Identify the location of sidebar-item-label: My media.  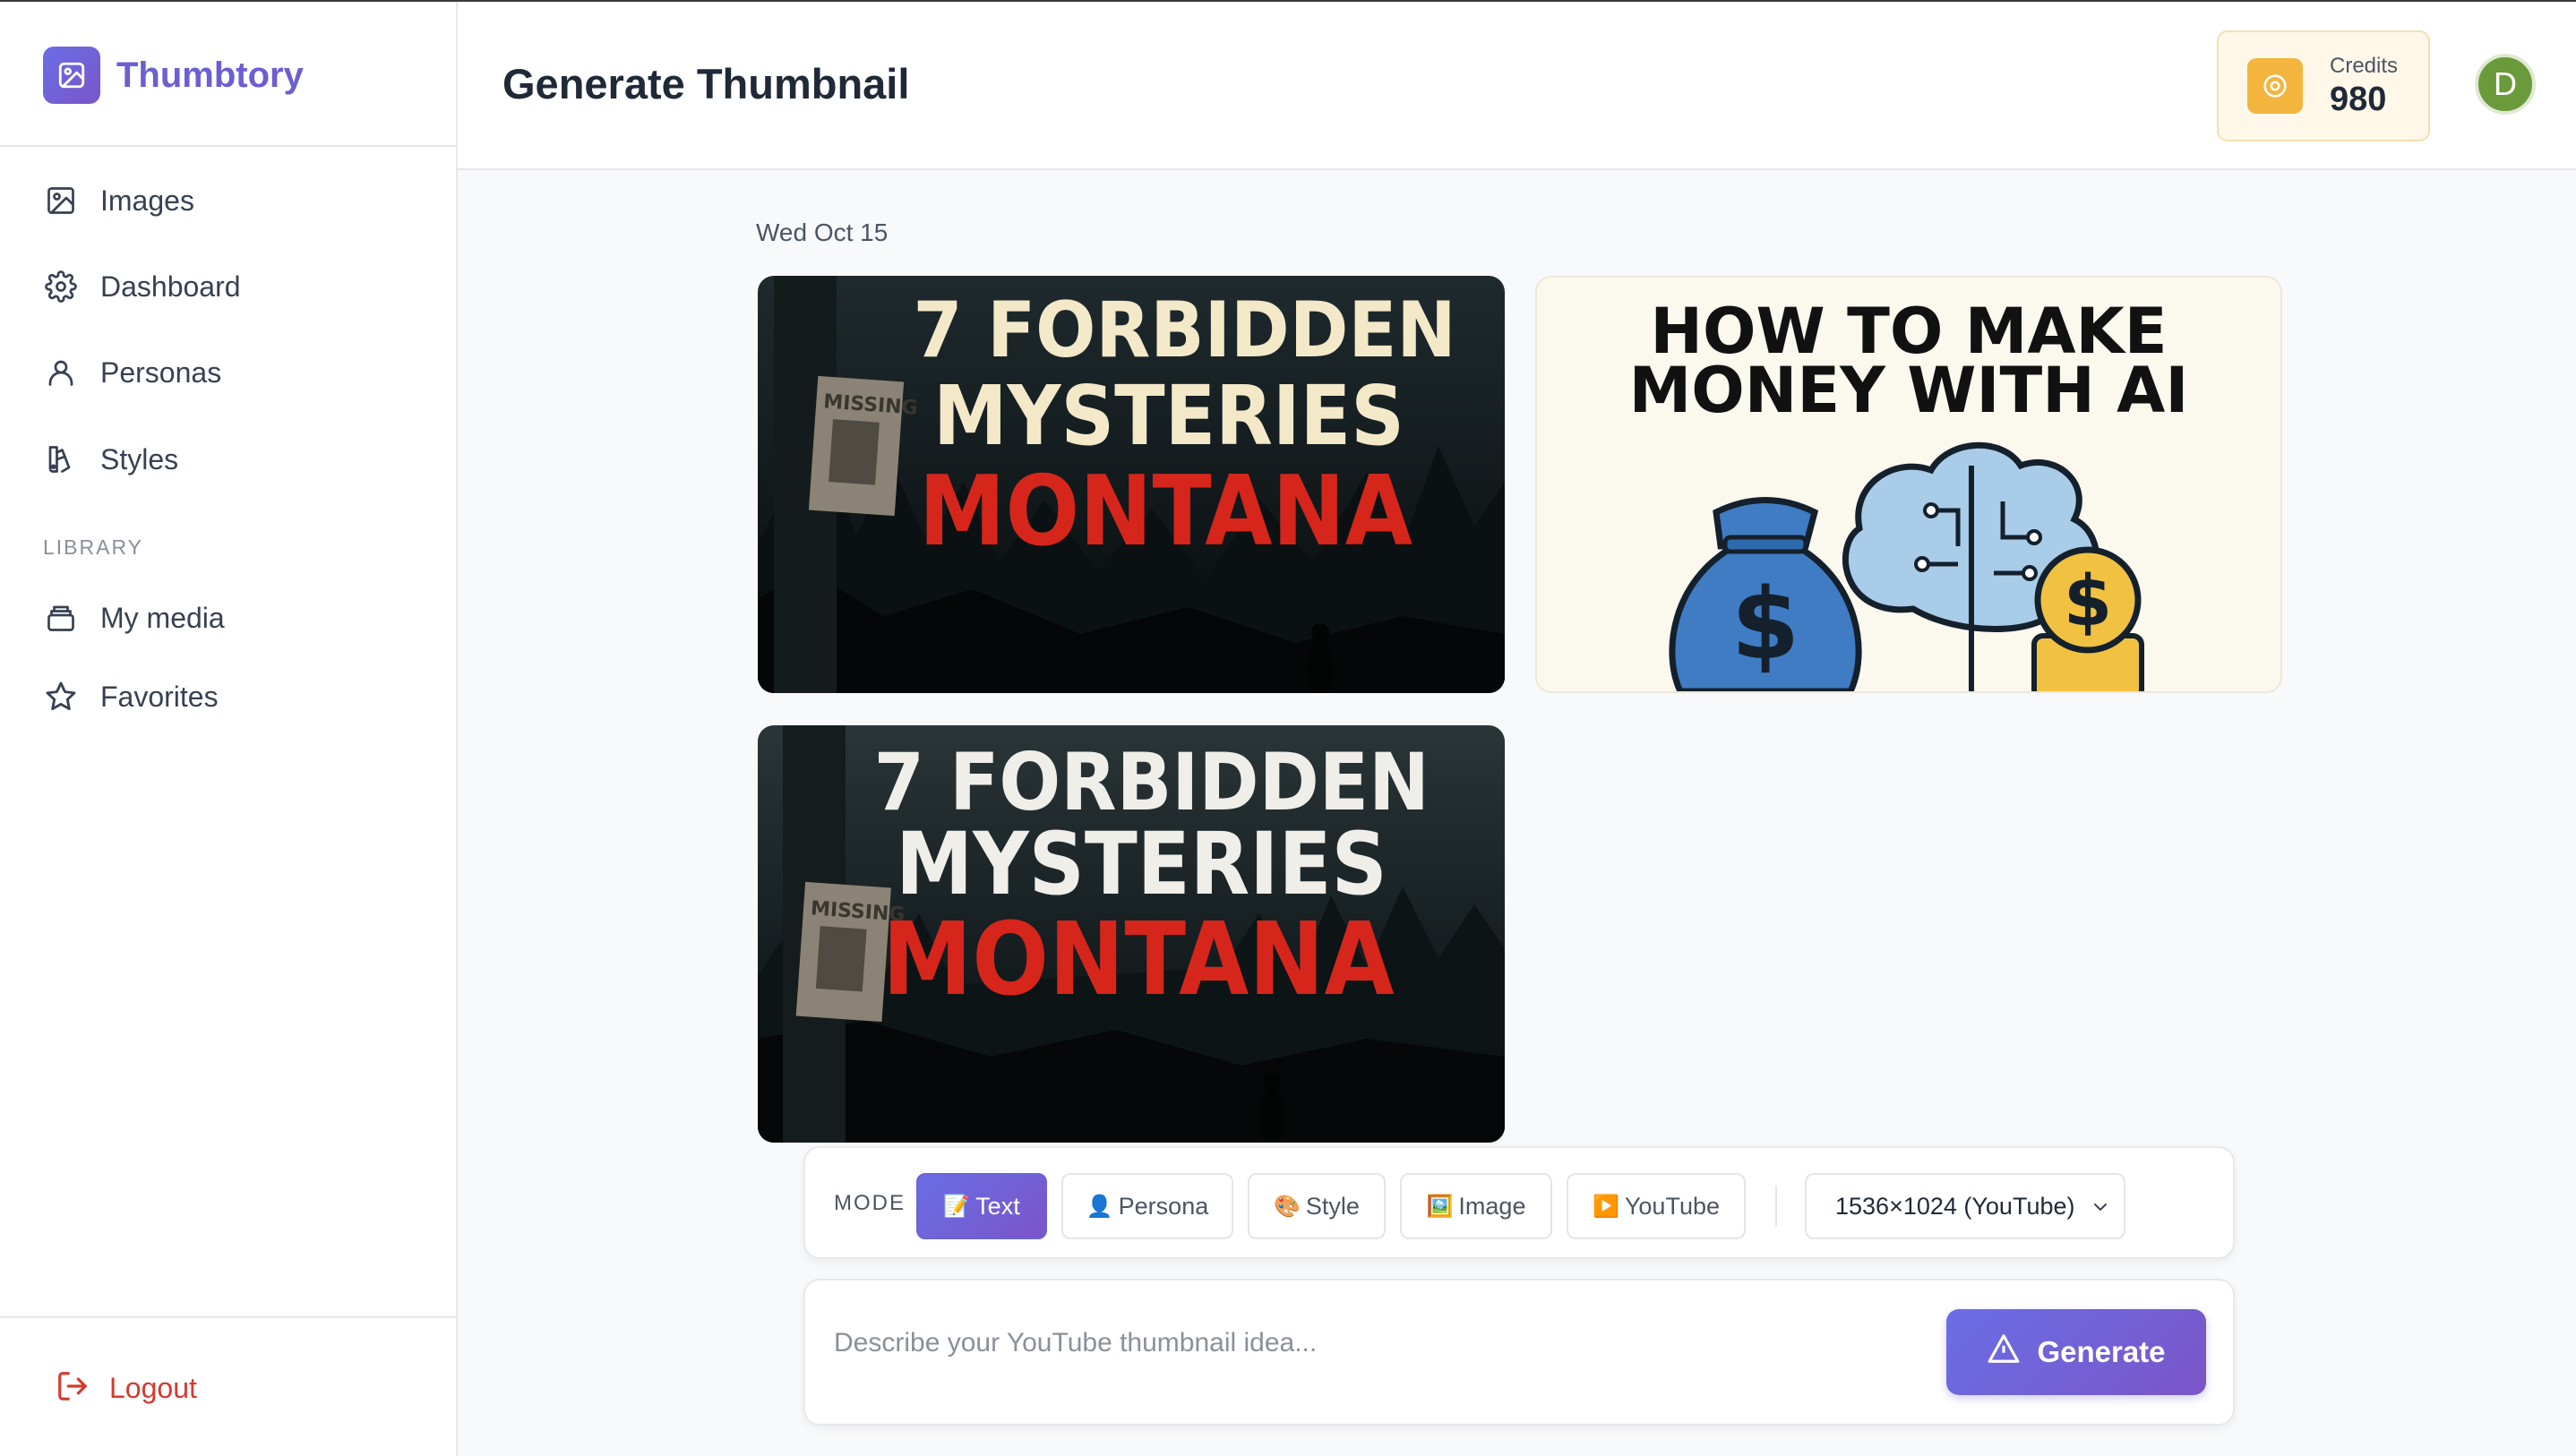
(162, 617).